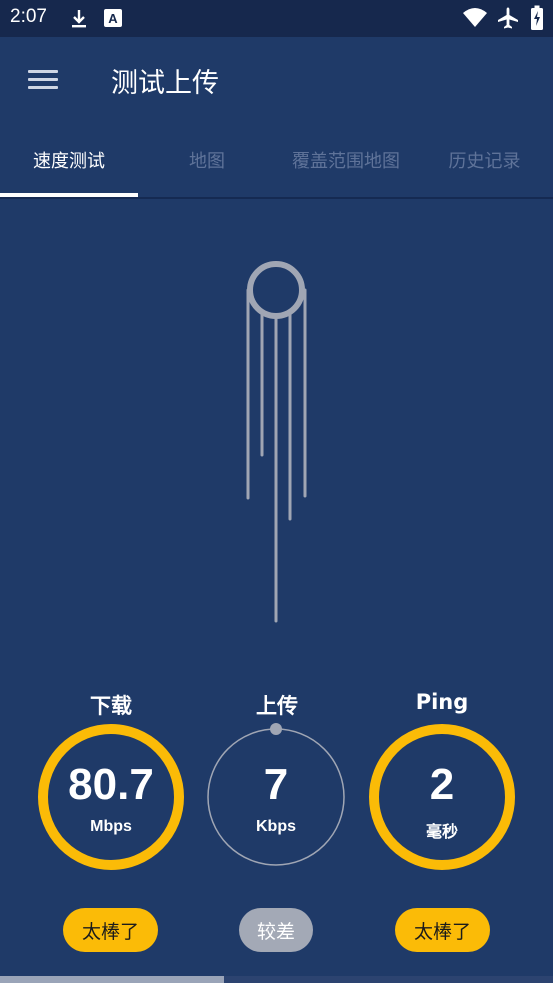 This screenshot has height=983, width=553. I want to click on scroll-thumb, so click(112, 979).